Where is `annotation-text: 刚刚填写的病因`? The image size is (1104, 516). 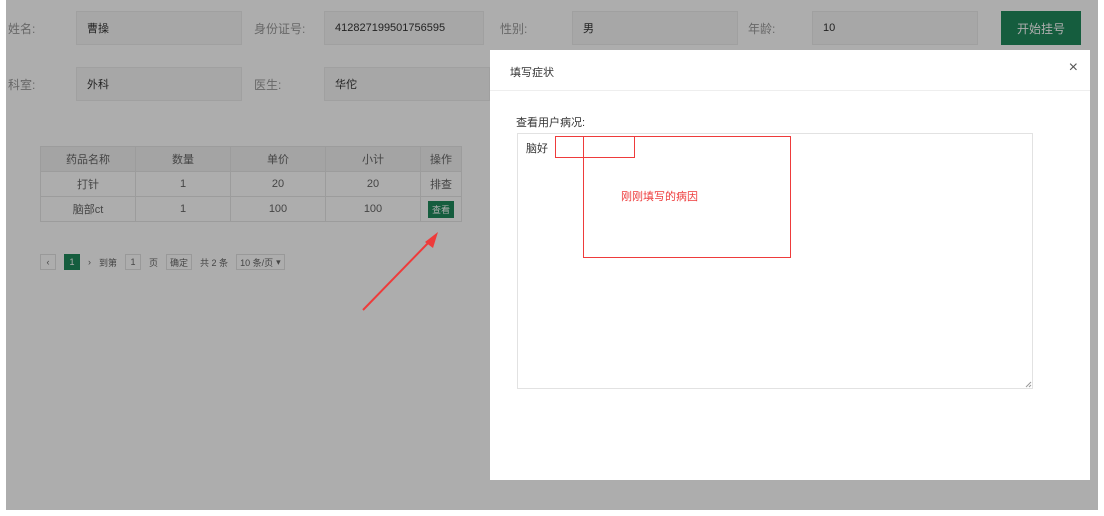
annotation-text: 刚刚填写的病因 is located at coordinates (659, 197).